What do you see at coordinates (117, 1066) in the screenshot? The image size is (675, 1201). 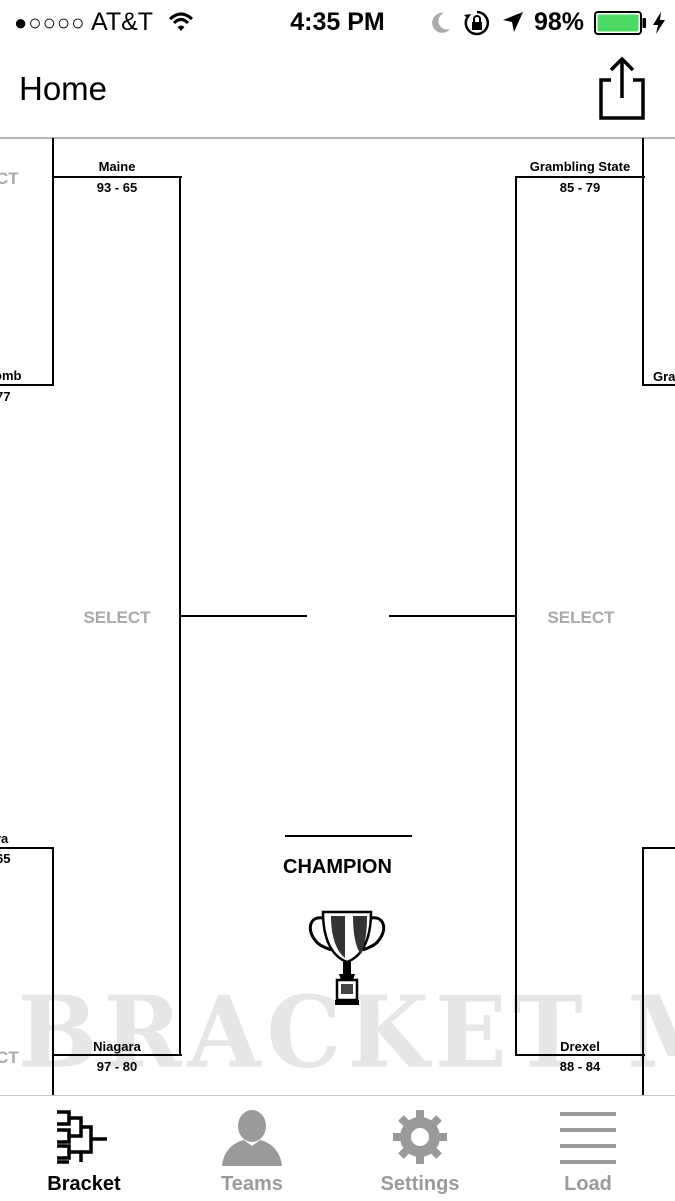 I see `team-score: 97 - 80` at bounding box center [117, 1066].